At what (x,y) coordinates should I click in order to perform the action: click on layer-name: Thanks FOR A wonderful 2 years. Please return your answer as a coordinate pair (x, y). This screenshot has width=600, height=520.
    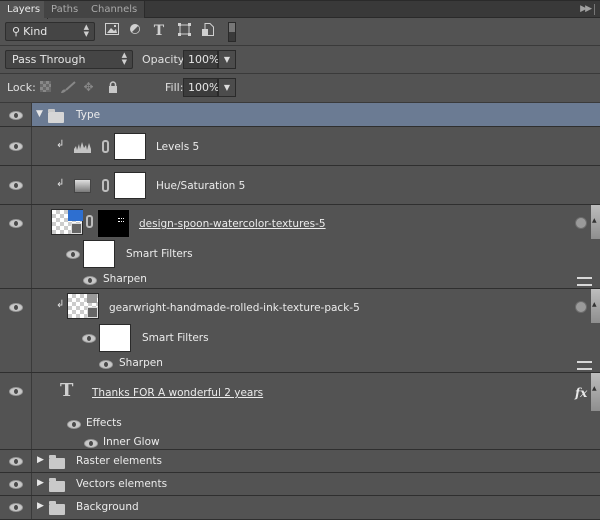
    Looking at the image, I should click on (177, 393).